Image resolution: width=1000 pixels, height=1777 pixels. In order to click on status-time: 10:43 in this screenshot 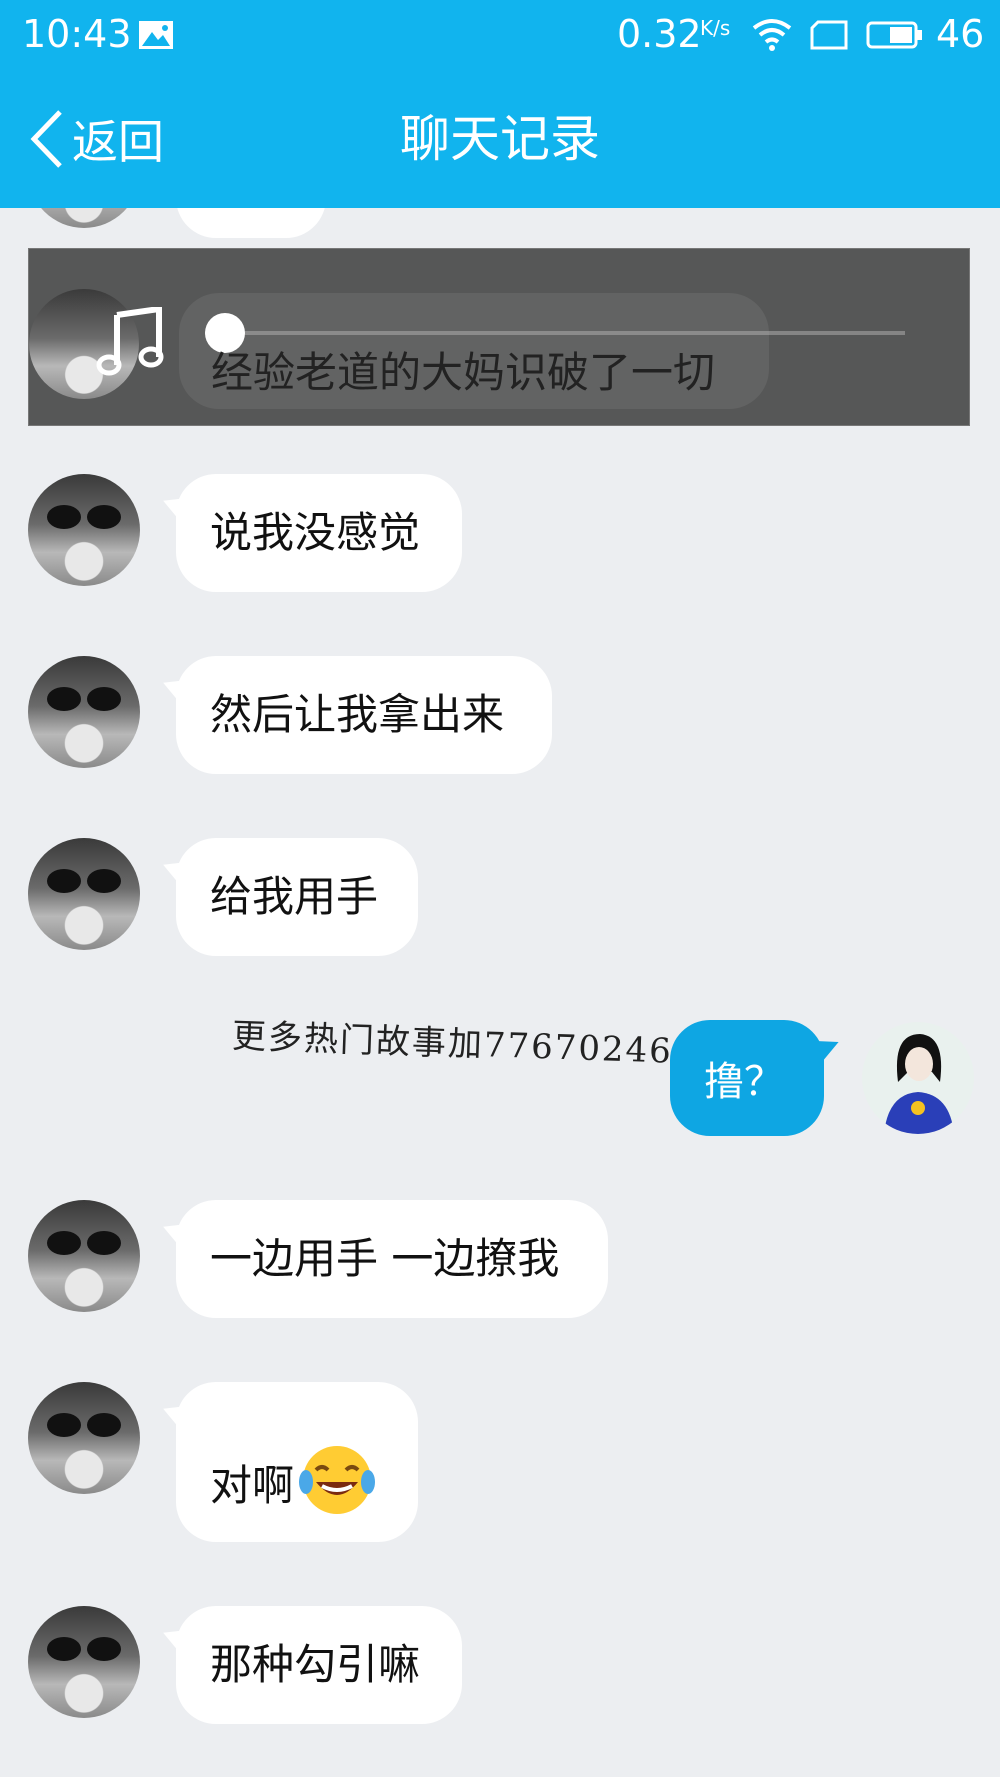, I will do `click(77, 34)`.